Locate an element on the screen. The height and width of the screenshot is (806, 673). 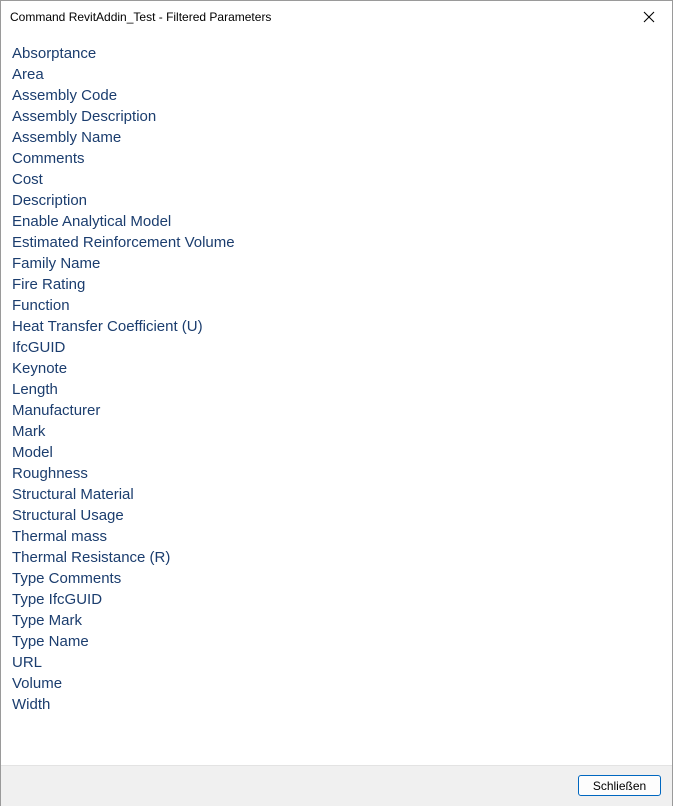
parameter-list-item: Manufacturer is located at coordinates (123, 410).